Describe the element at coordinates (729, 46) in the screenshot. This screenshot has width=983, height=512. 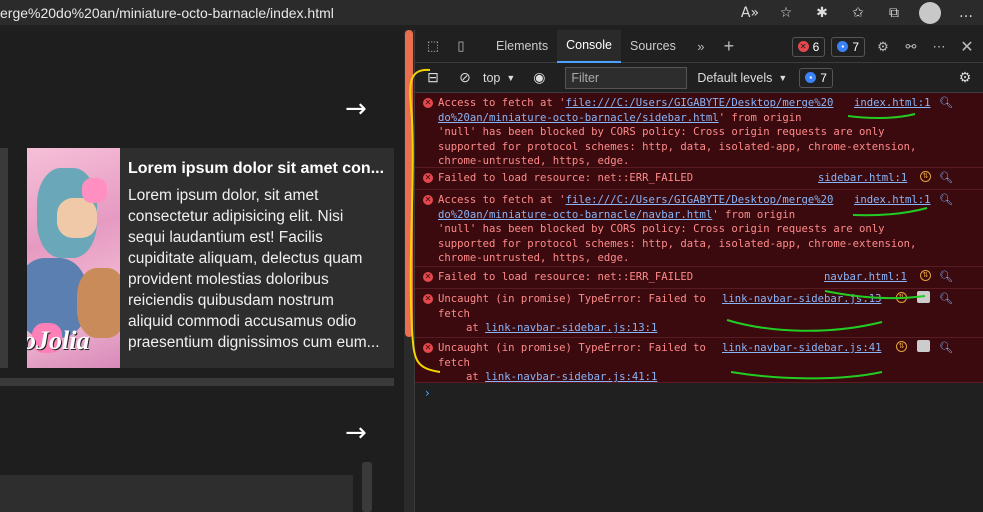
I see `add-tab-icon: +` at that location.